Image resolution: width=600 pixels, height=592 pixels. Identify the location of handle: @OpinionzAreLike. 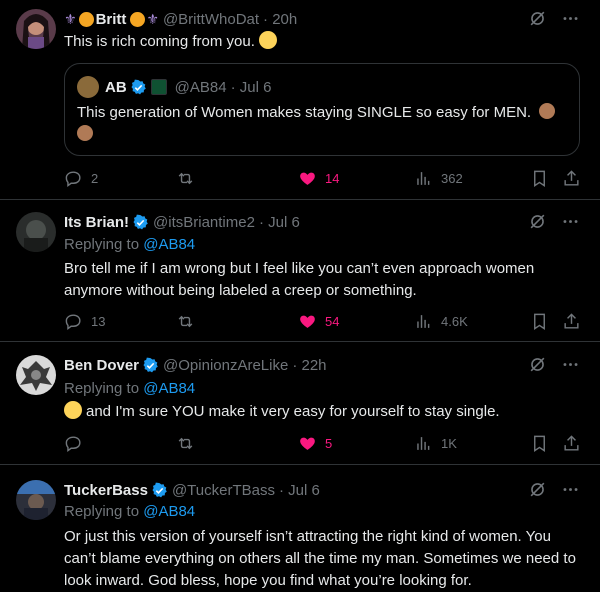
(225, 365).